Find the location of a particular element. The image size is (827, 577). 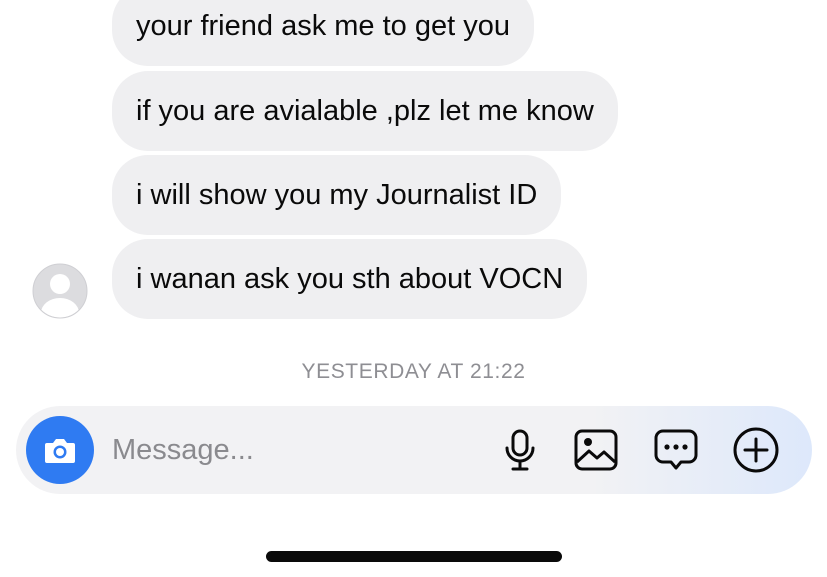

voice-message-button is located at coordinates (520, 450).